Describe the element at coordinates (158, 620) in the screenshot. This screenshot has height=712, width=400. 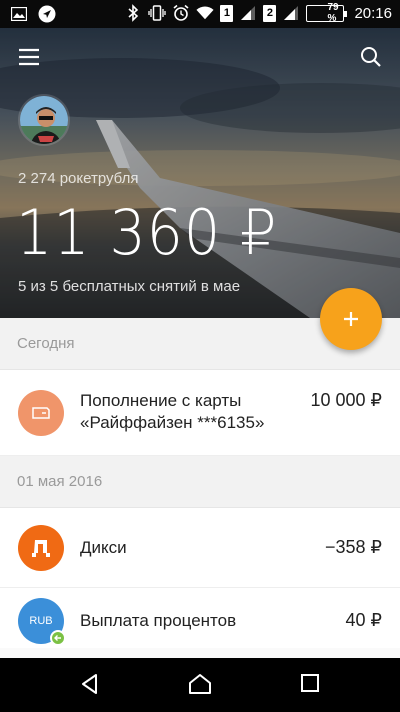
I see `transaction-title: Выплата процентов` at that location.